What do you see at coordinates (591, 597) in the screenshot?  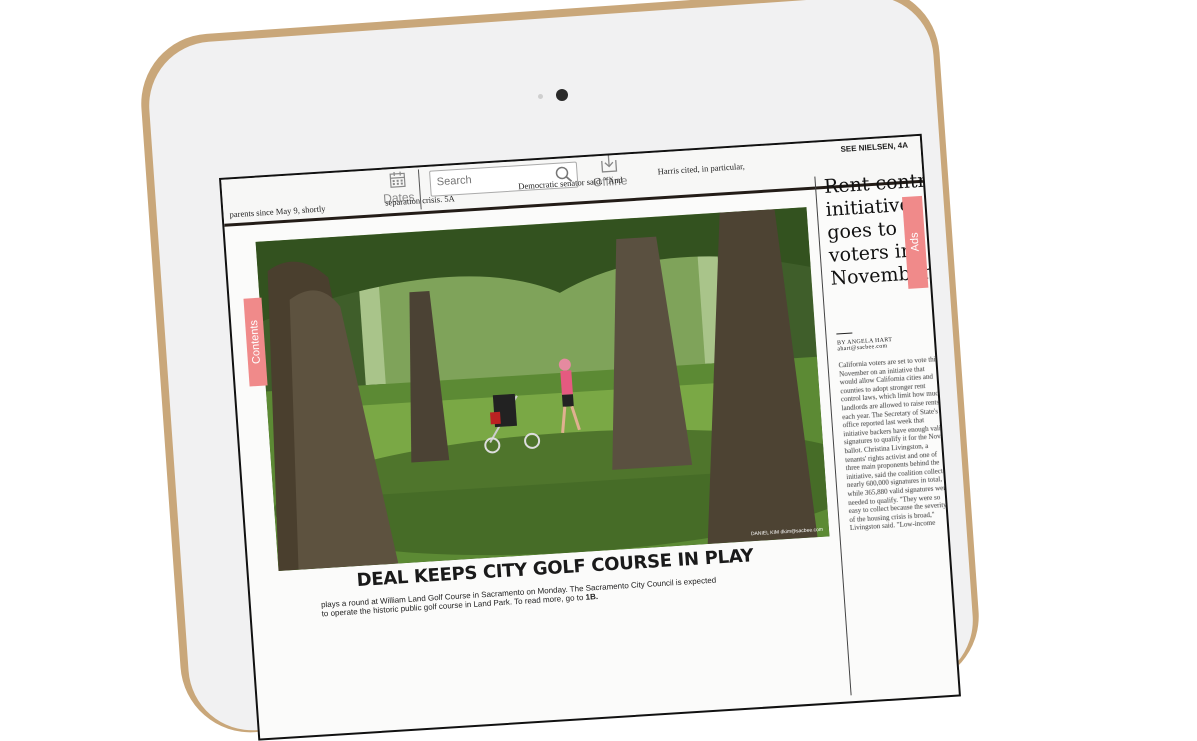 I see `caption-page-ref: 1B.` at bounding box center [591, 597].